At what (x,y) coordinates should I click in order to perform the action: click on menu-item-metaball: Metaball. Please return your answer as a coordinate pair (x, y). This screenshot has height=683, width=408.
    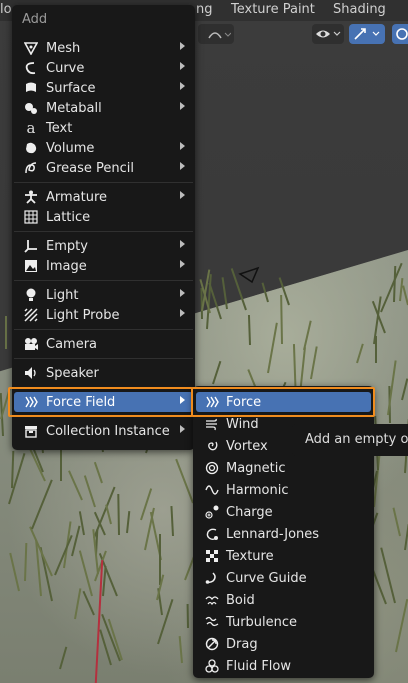
    Looking at the image, I should click on (103, 108).